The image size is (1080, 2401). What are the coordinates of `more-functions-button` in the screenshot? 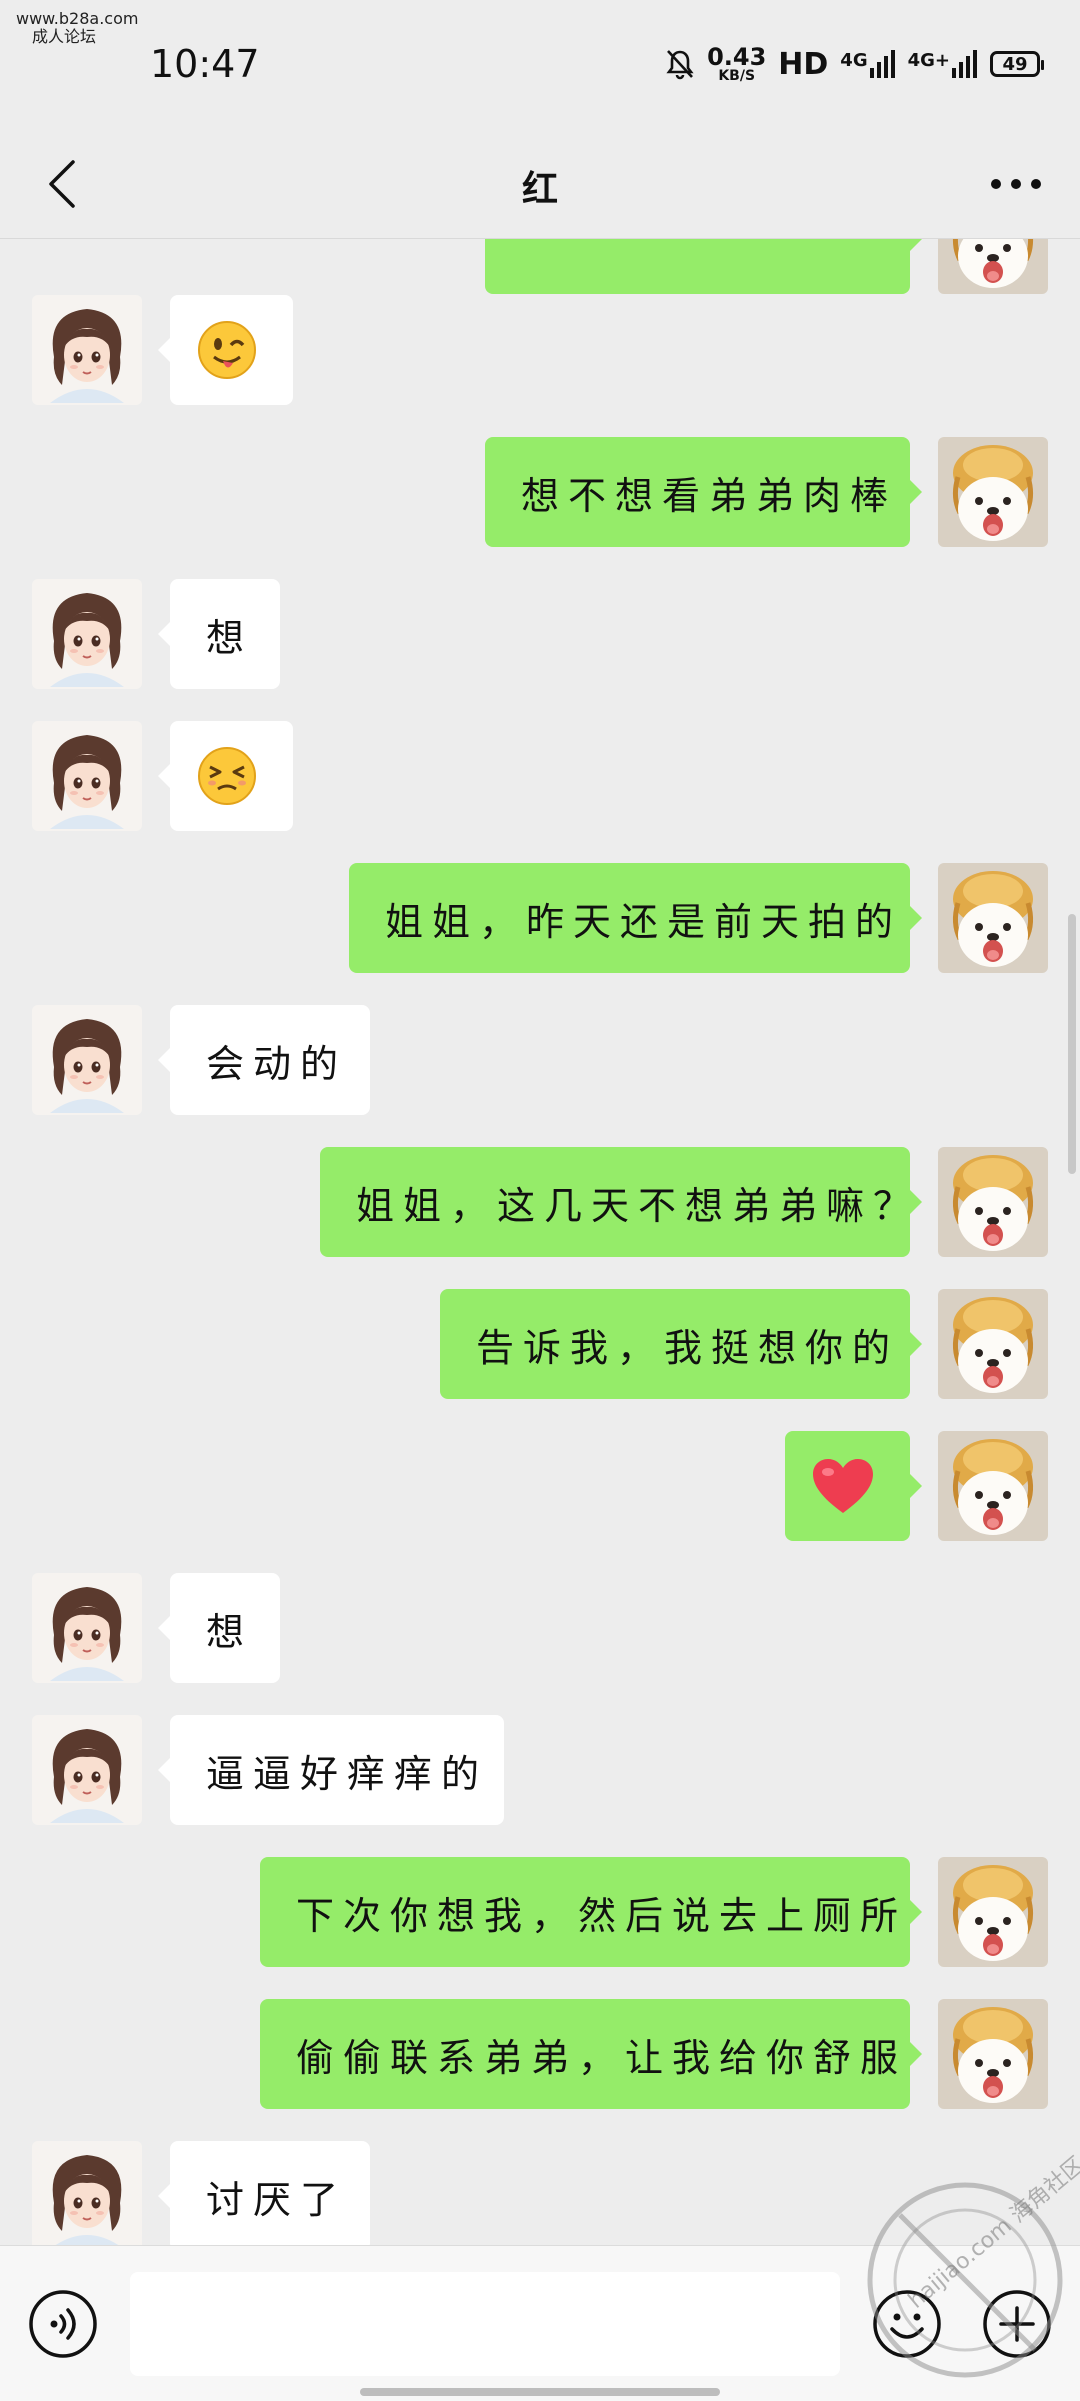 It's located at (1017, 2324).